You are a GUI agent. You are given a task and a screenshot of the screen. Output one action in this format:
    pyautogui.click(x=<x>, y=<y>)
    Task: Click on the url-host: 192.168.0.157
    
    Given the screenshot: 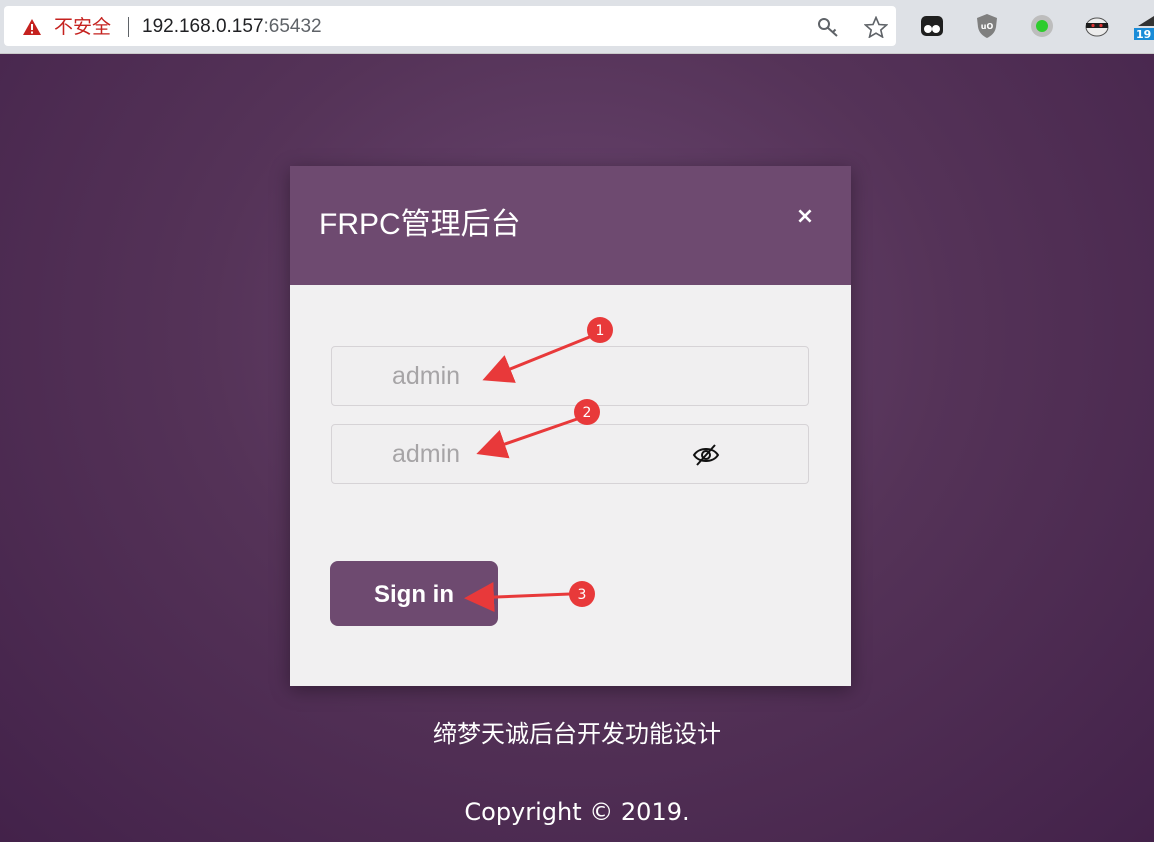 What is the action you would take?
    pyautogui.click(x=203, y=26)
    